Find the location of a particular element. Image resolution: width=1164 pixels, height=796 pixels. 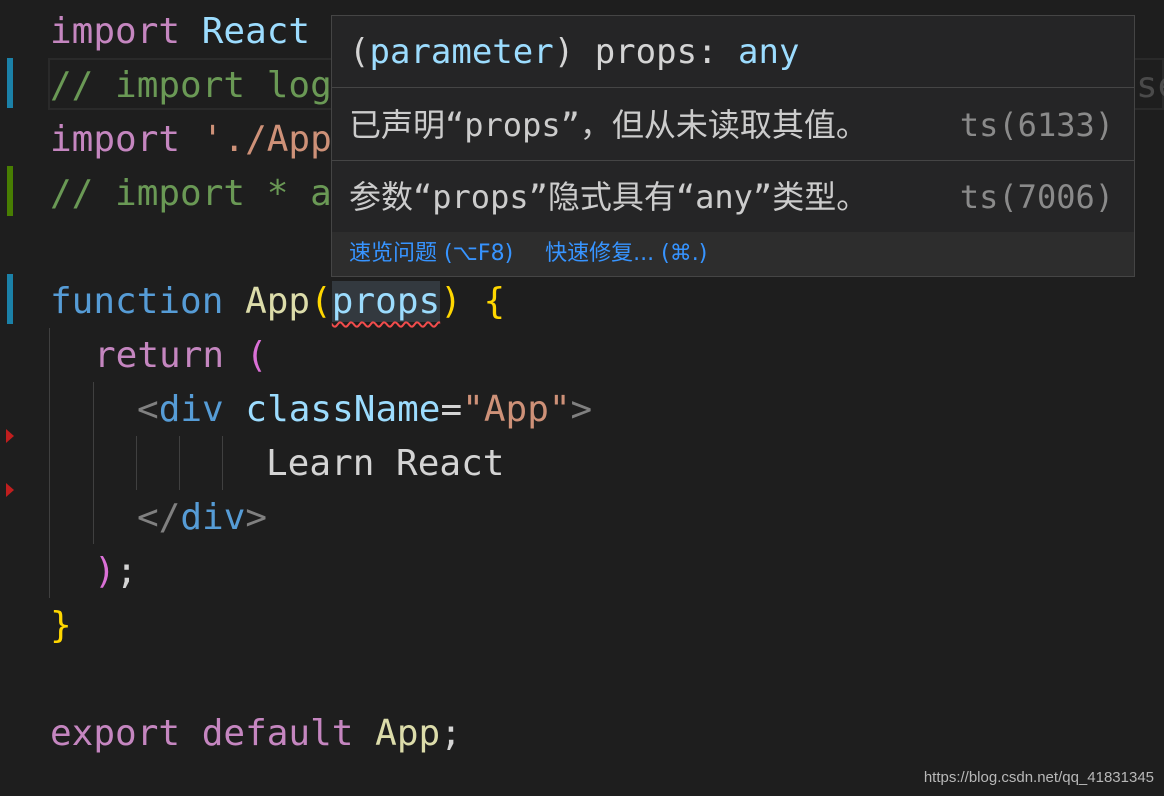

code-line-3: import './App is located at coordinates (191, 140).